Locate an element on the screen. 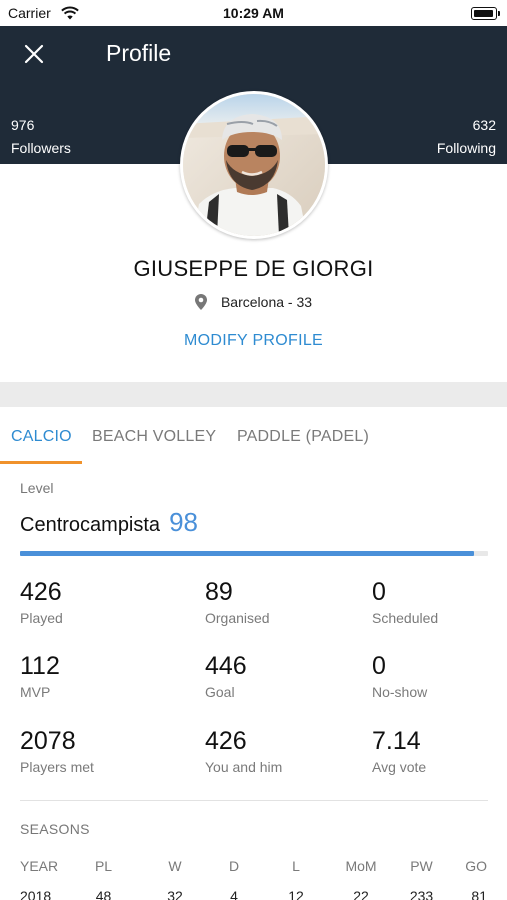  stat-label: Avg vote is located at coordinates (399, 767).